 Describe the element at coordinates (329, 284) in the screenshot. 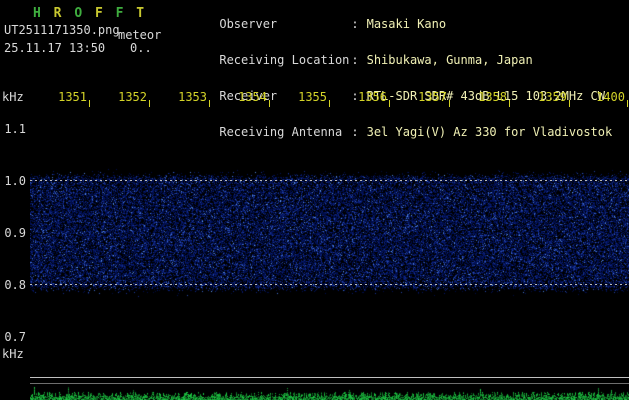

I see `reference-line-0p8khz` at that location.